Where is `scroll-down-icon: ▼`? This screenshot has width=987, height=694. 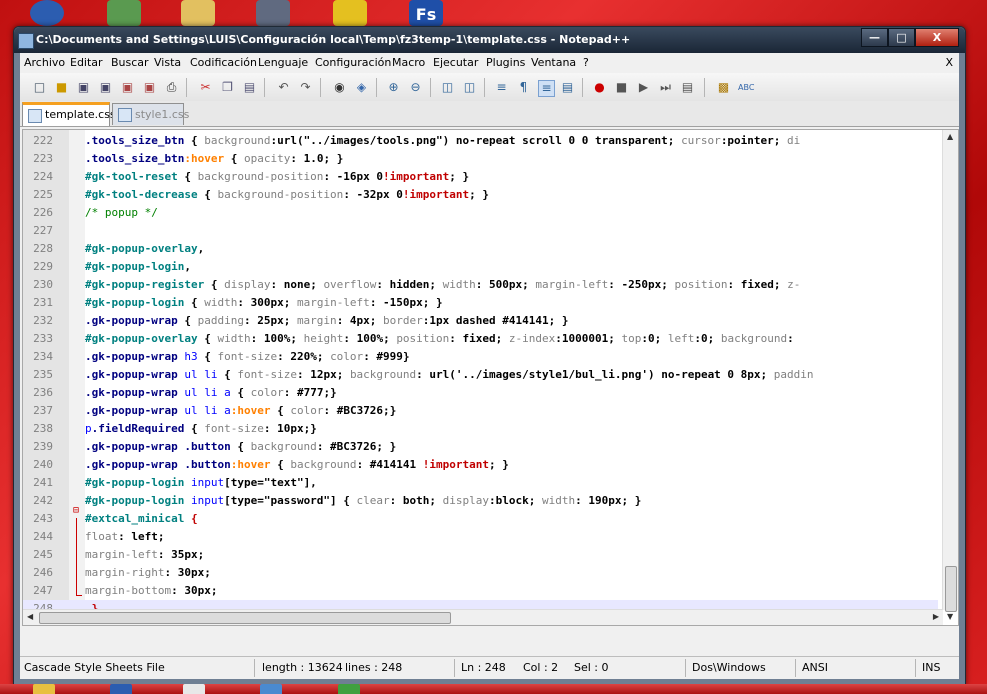
scroll-down-icon: ▼ is located at coordinates (950, 616).